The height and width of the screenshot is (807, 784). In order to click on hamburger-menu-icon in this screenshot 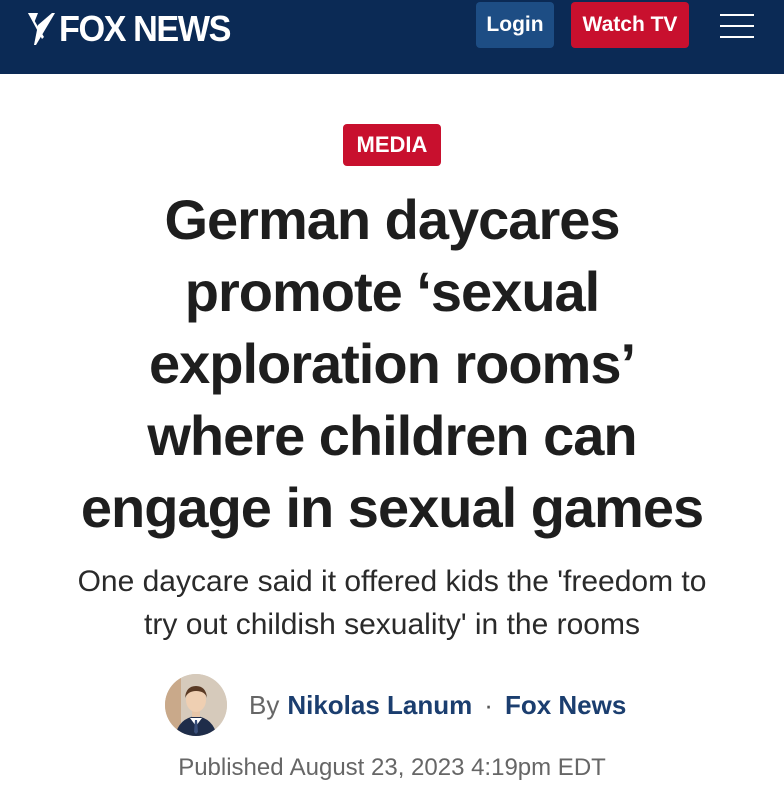, I will do `click(737, 26)`.